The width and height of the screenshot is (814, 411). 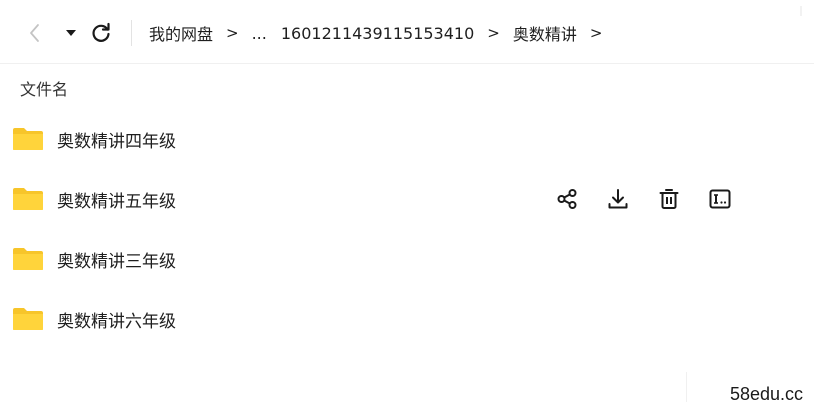 What do you see at coordinates (181, 33) in the screenshot?
I see `breadcrumb-root: 我的网盘` at bounding box center [181, 33].